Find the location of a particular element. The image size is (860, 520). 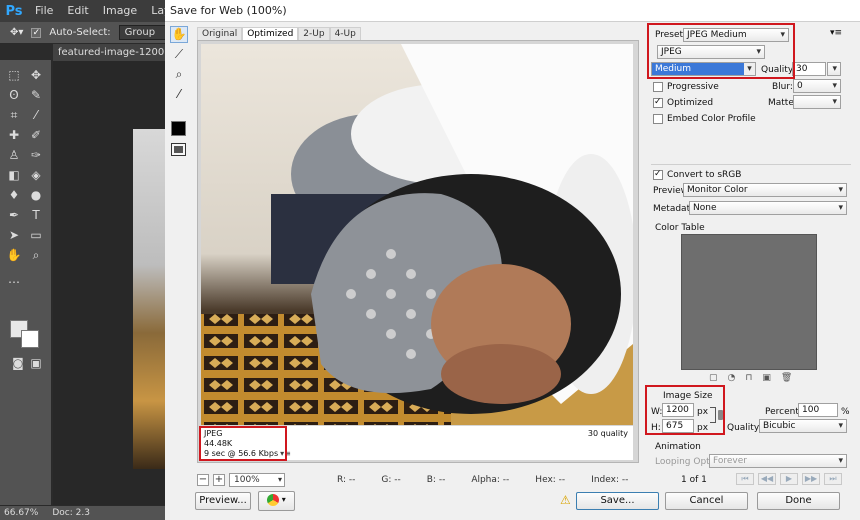

history-brush-icon: ✑ is located at coordinates (36, 155).